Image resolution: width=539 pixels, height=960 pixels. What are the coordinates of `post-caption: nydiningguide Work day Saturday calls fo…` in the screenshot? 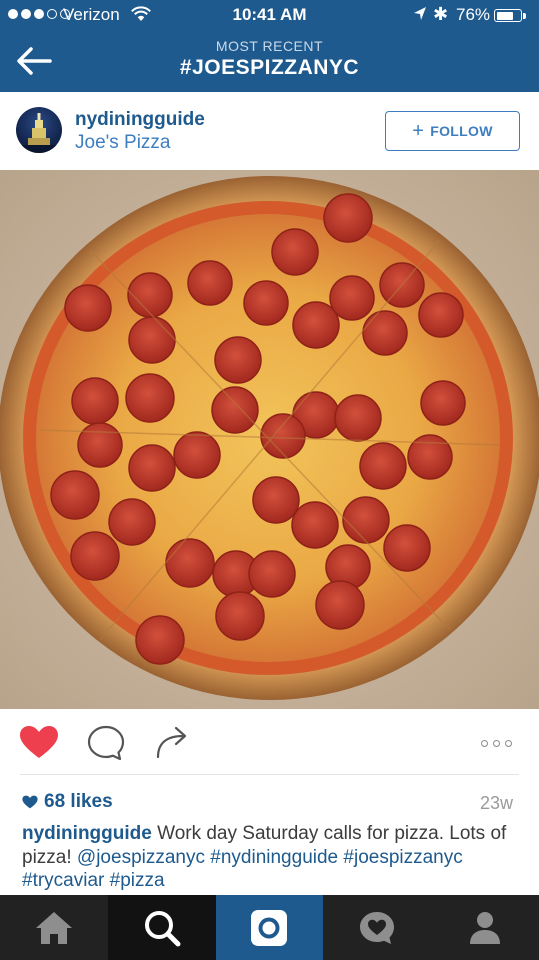 It's located at (272, 857).